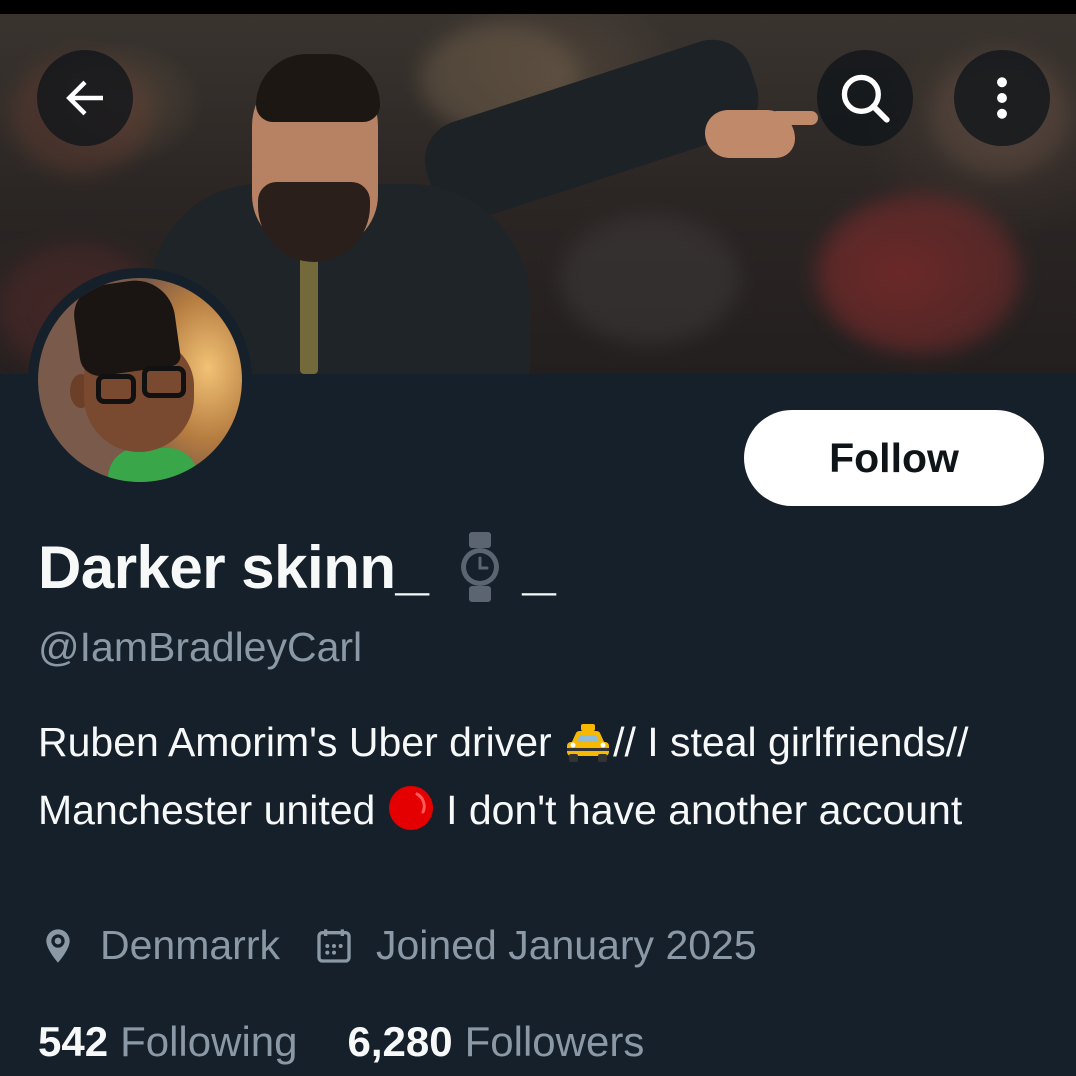  What do you see at coordinates (164, 382) in the screenshot?
I see `avatar-glasses-right` at bounding box center [164, 382].